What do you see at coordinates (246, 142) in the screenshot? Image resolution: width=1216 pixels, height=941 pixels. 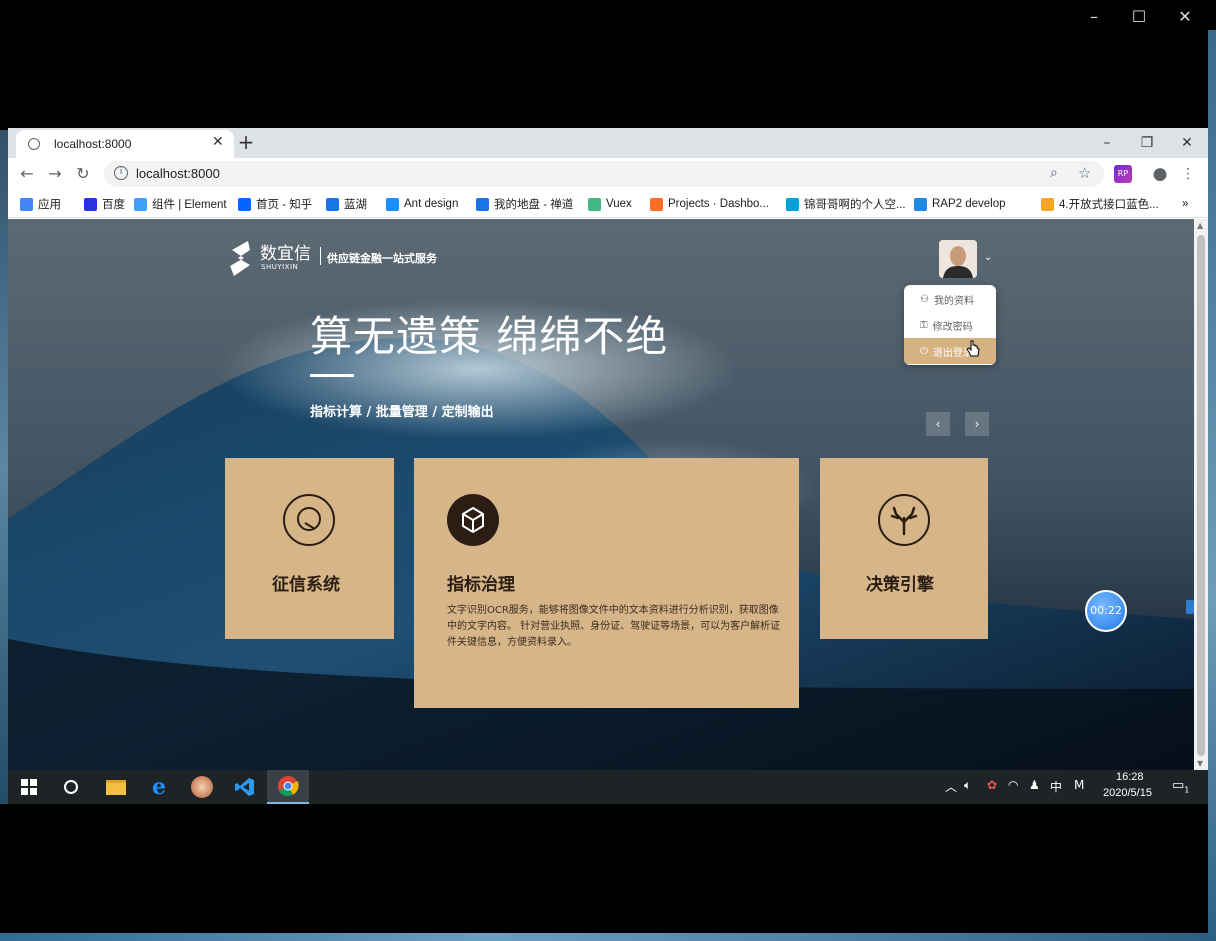 I see `new-tab-button: +` at bounding box center [246, 142].